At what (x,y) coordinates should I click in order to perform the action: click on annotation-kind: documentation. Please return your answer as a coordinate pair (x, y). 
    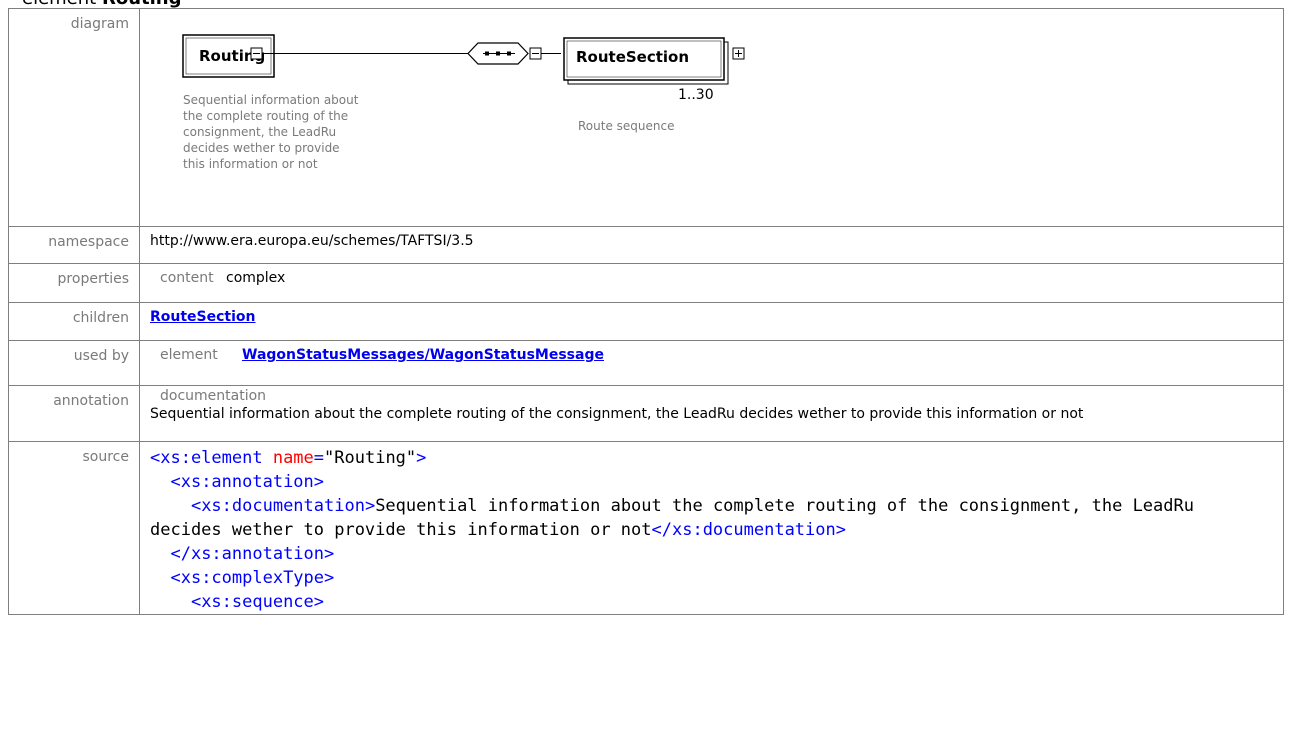
    Looking at the image, I should click on (213, 396).